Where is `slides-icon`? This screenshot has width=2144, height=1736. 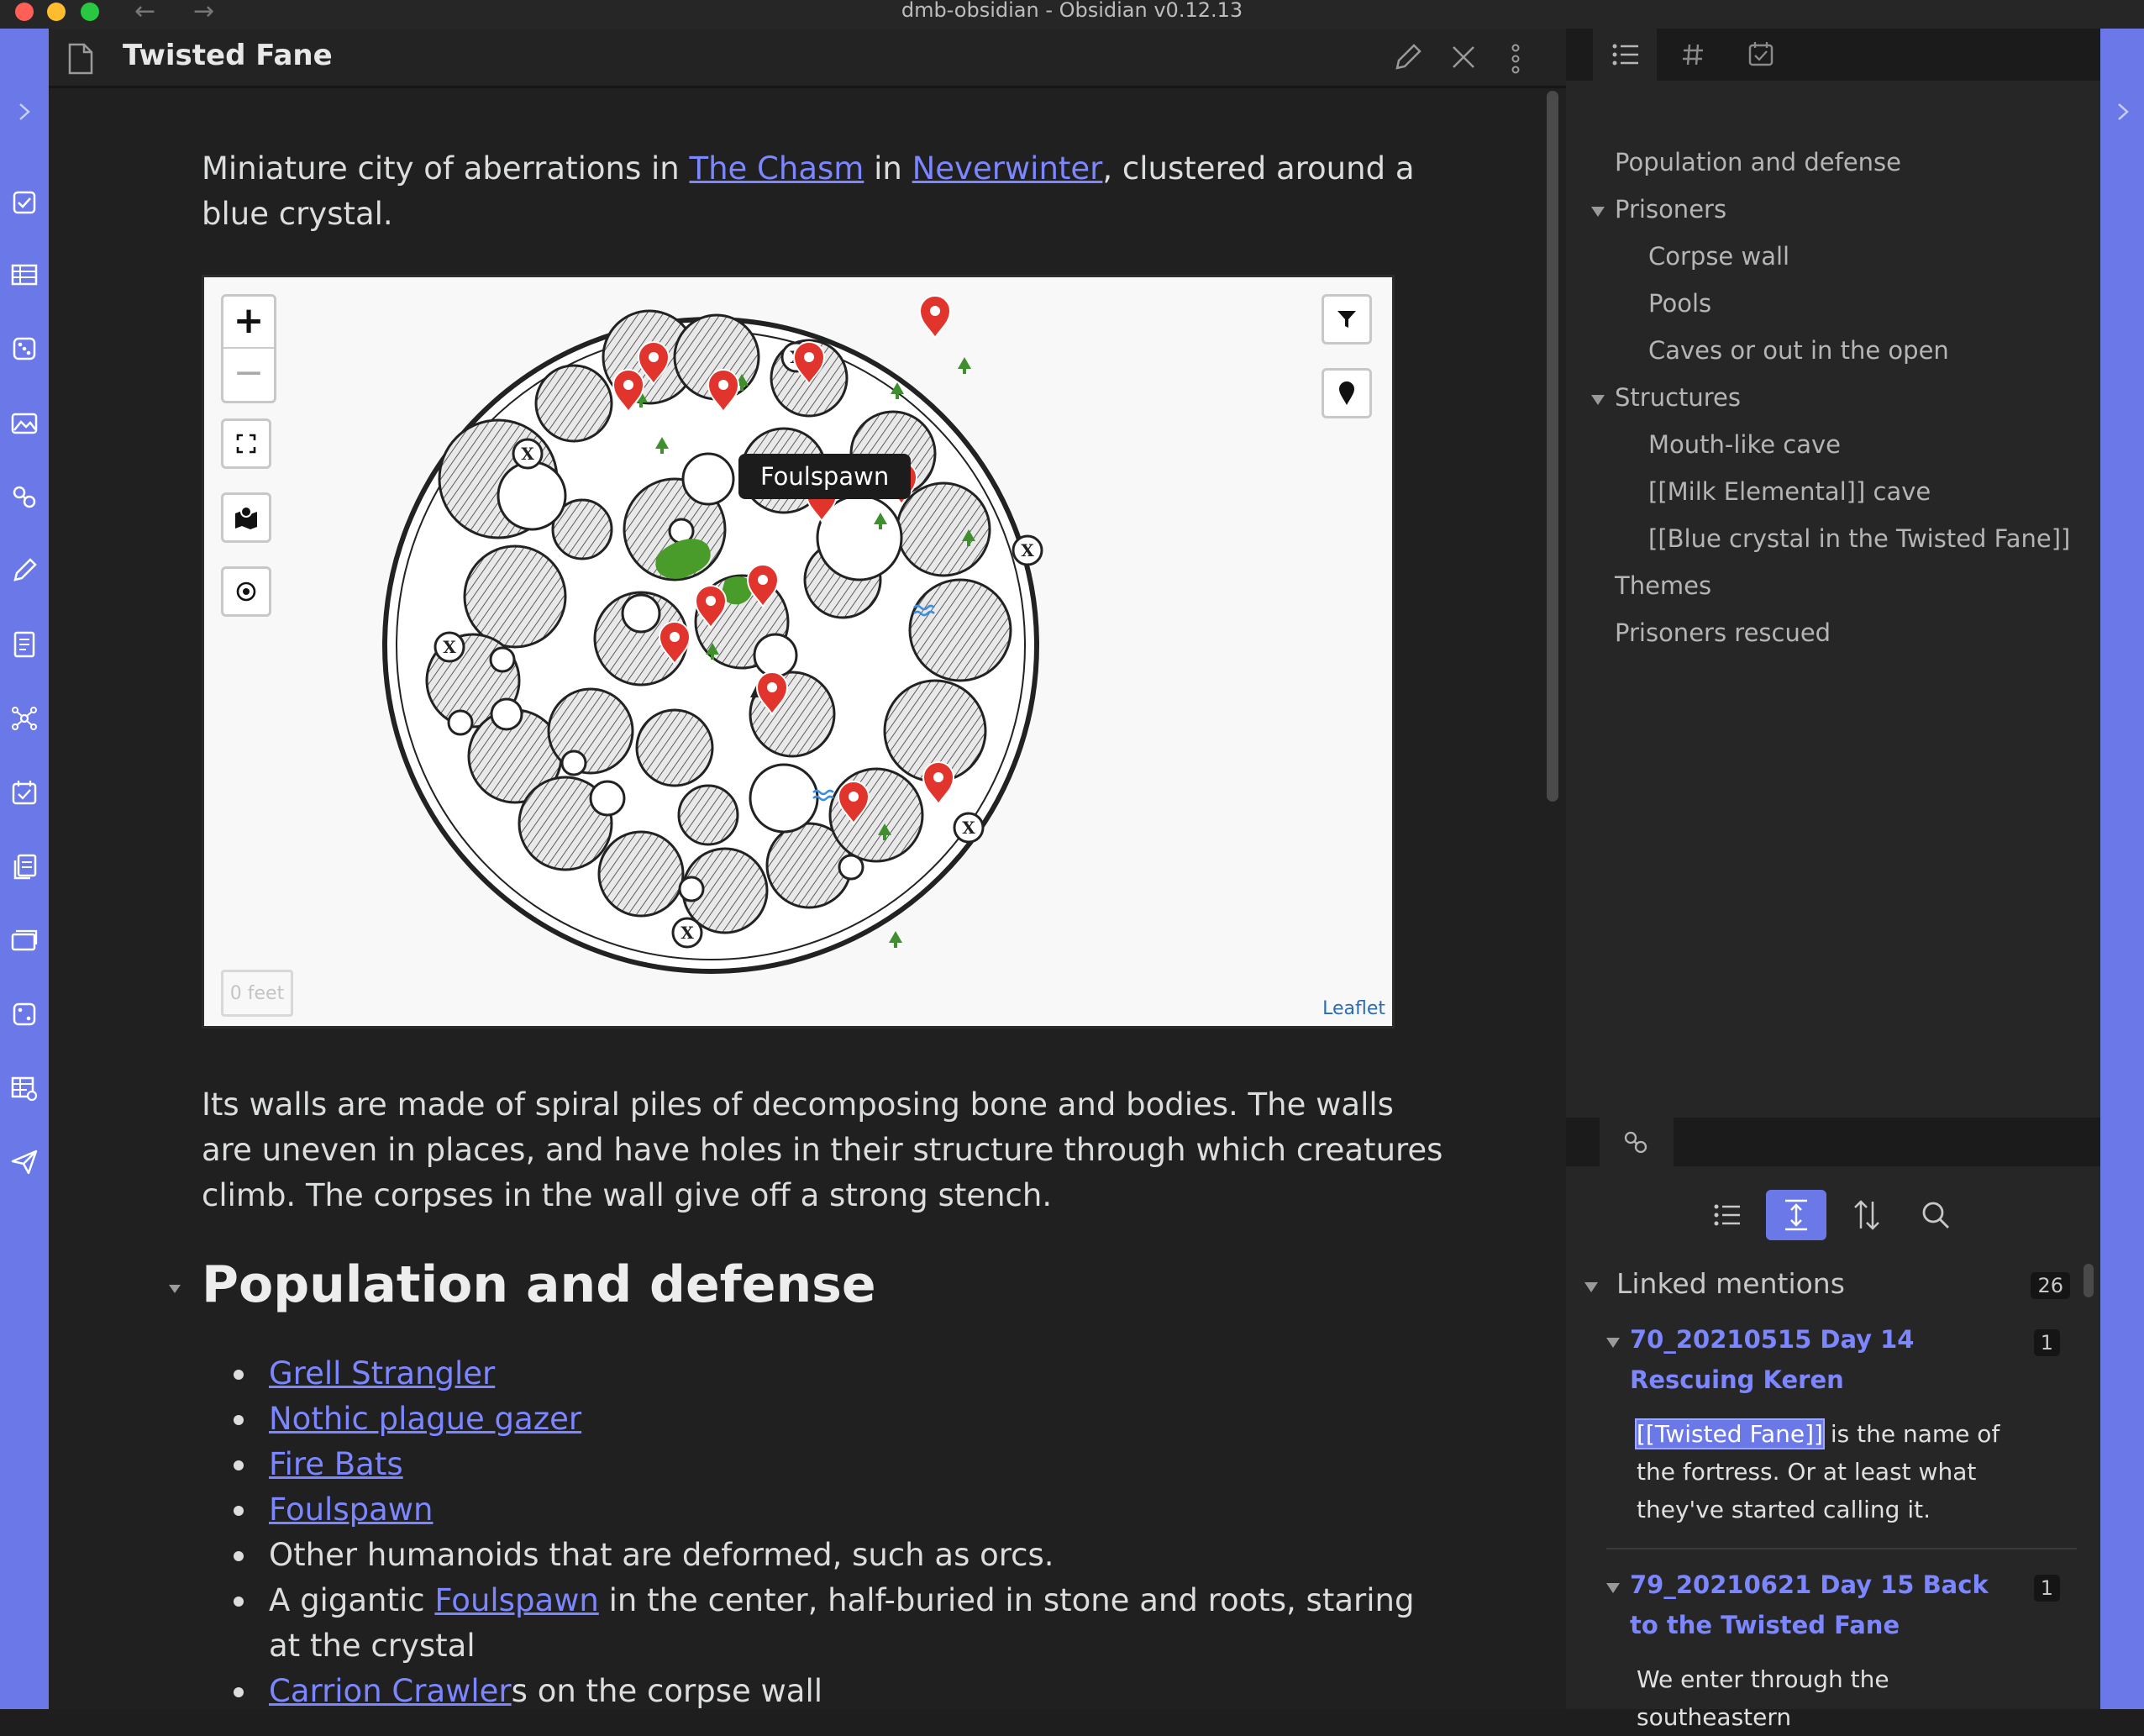 slides-icon is located at coordinates (25, 940).